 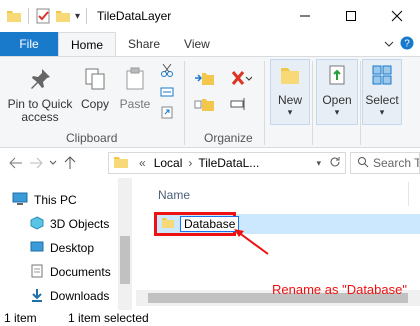 I want to click on address-dropdown-icon: ▾, so click(x=318, y=163).